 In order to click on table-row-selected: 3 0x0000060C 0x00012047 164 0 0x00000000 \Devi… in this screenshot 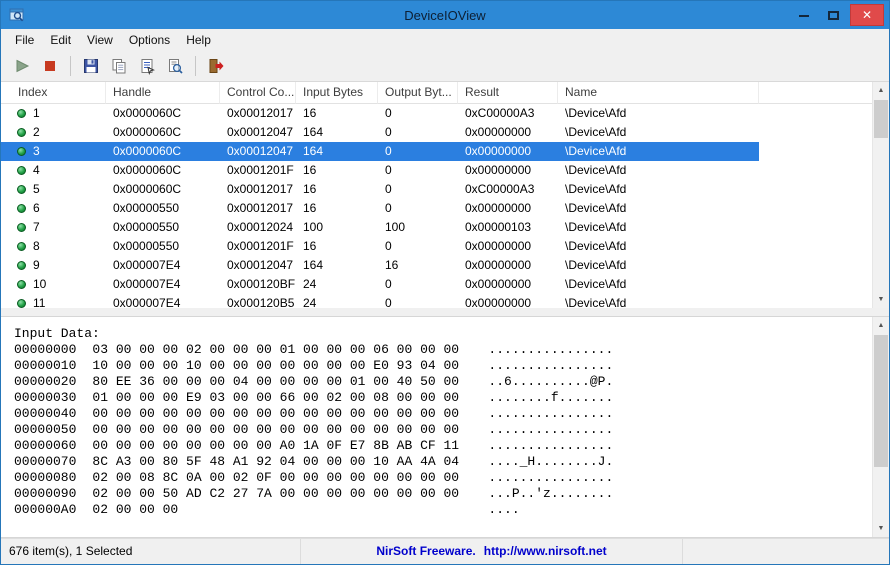, I will do `click(380, 151)`.